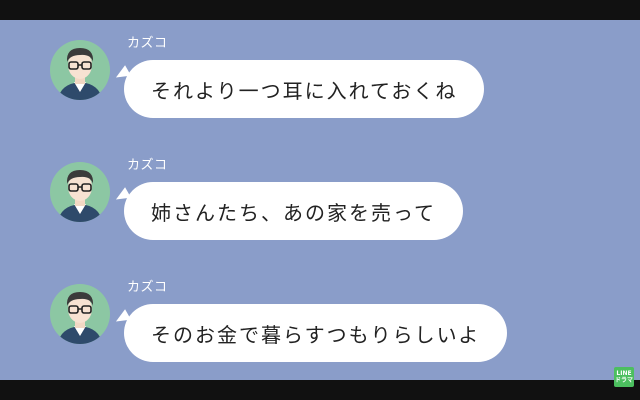 This screenshot has height=400, width=640. Describe the element at coordinates (293, 211) in the screenshot. I see `message-bubble: 姉さんたち、あの家を売って` at that location.